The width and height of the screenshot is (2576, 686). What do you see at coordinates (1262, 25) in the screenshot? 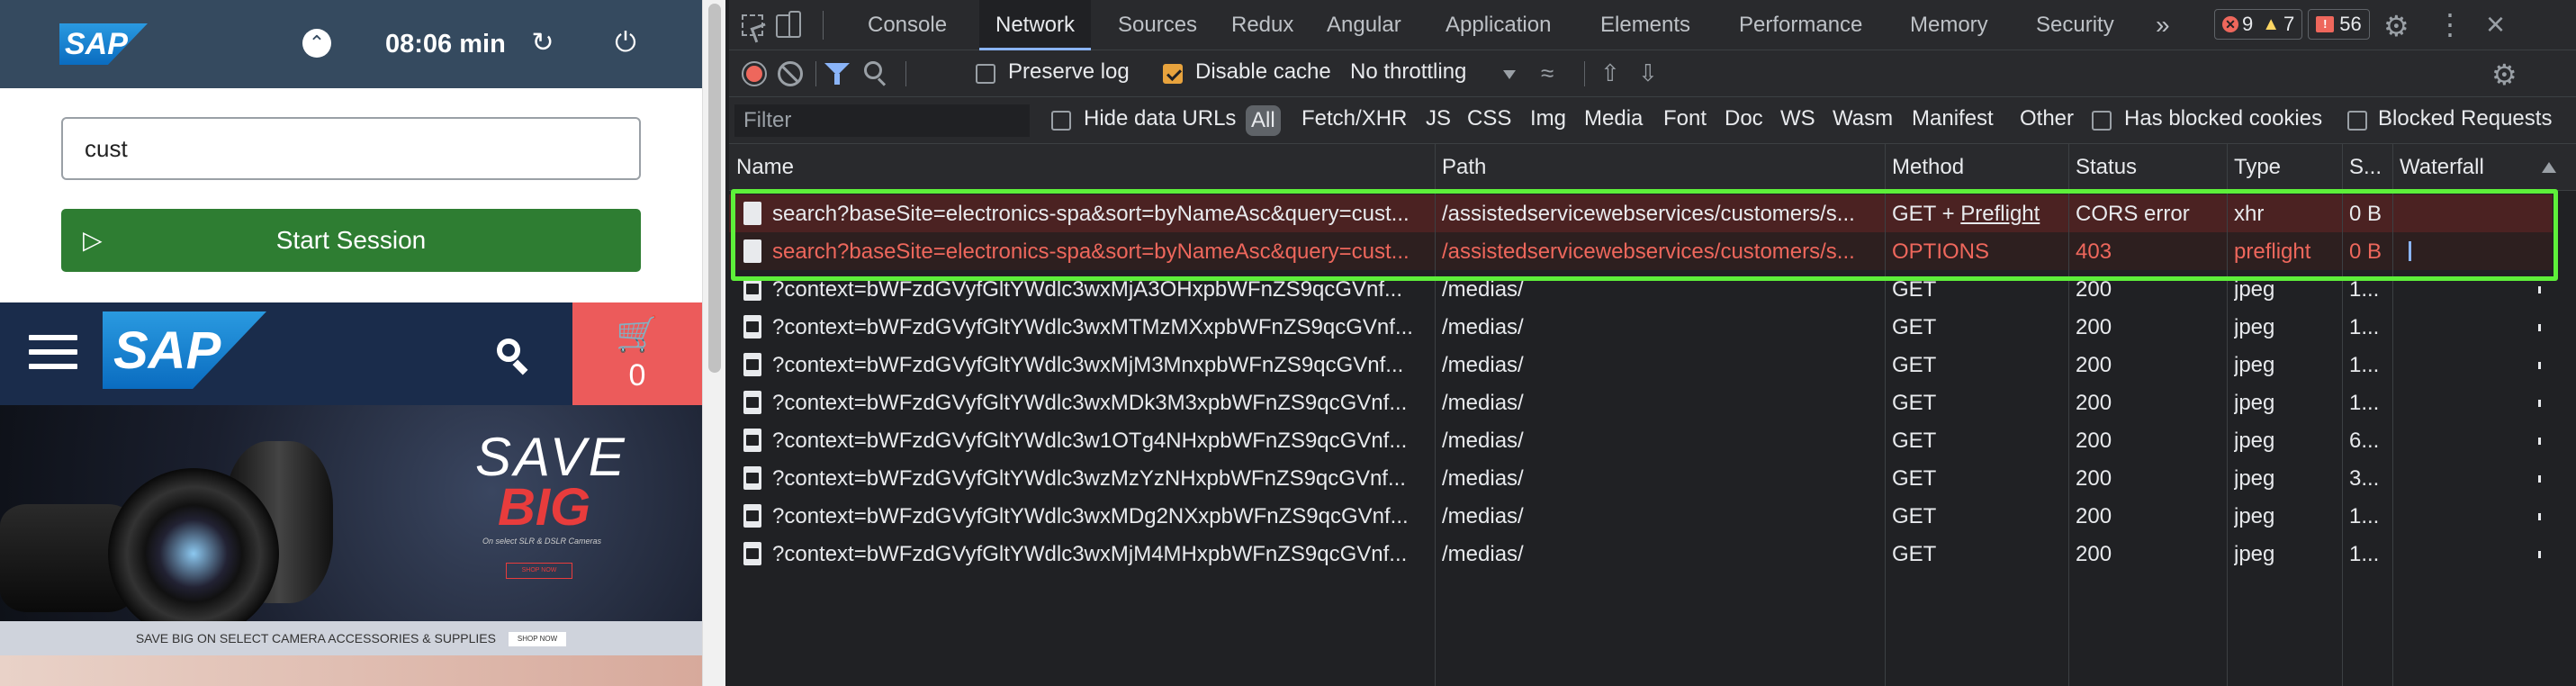
I see `tab-redux: Redux` at bounding box center [1262, 25].